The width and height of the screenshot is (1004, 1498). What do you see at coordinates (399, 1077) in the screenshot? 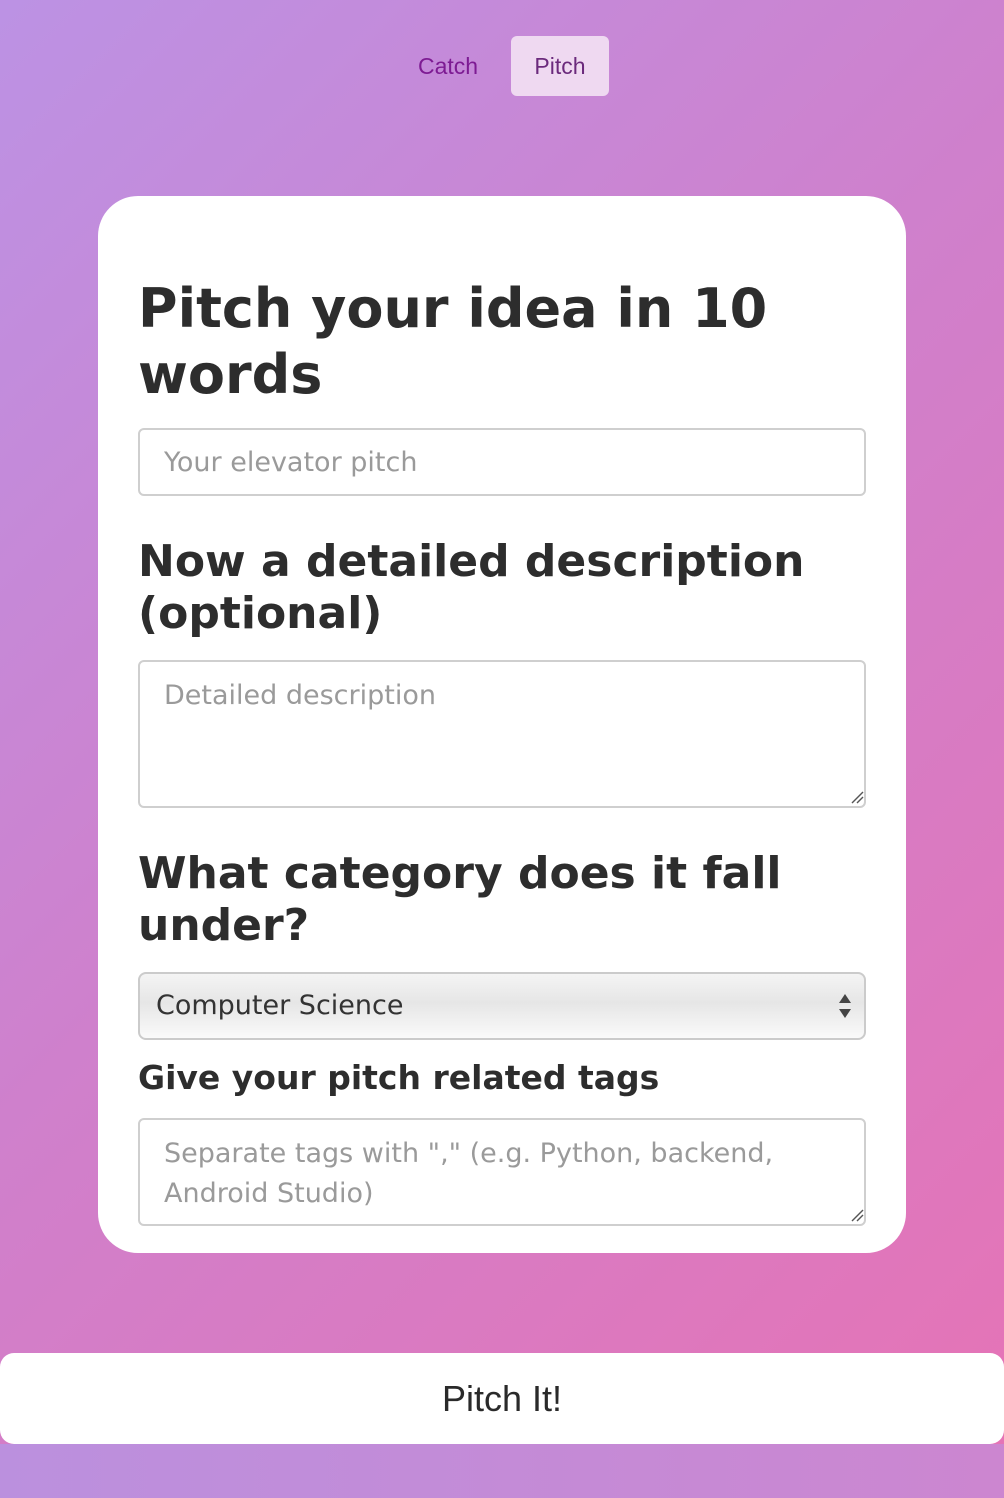
I see `tags-heading: Give your pitch related tags` at bounding box center [399, 1077].